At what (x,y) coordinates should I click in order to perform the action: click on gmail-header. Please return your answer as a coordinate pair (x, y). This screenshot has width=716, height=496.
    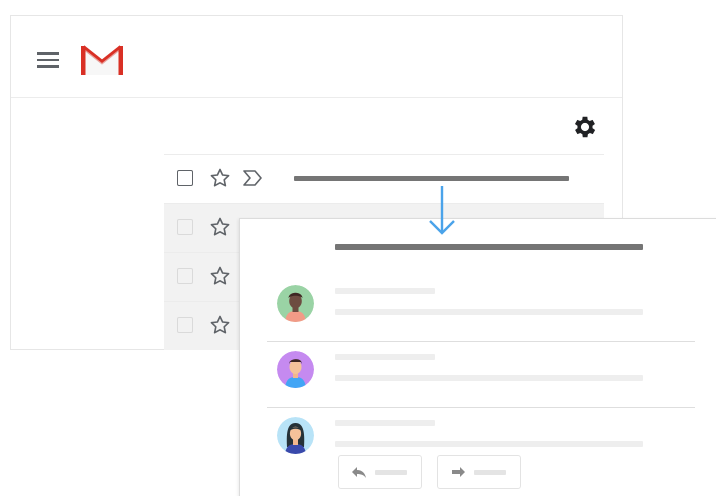
    Looking at the image, I should click on (316, 57).